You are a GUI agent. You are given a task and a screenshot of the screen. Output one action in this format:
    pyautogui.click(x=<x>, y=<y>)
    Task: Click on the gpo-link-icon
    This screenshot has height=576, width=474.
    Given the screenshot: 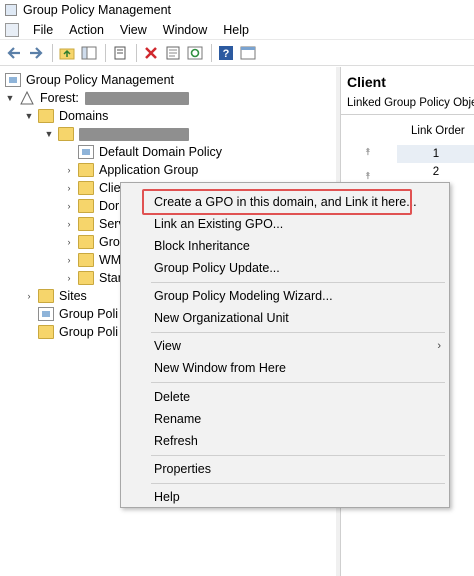 What is the action you would take?
    pyautogui.click(x=86, y=152)
    